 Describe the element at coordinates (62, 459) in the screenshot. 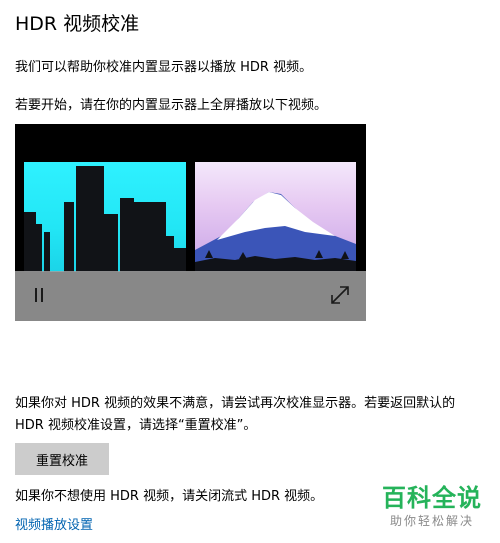

I see `reset-calibration-button: 重置校准` at that location.